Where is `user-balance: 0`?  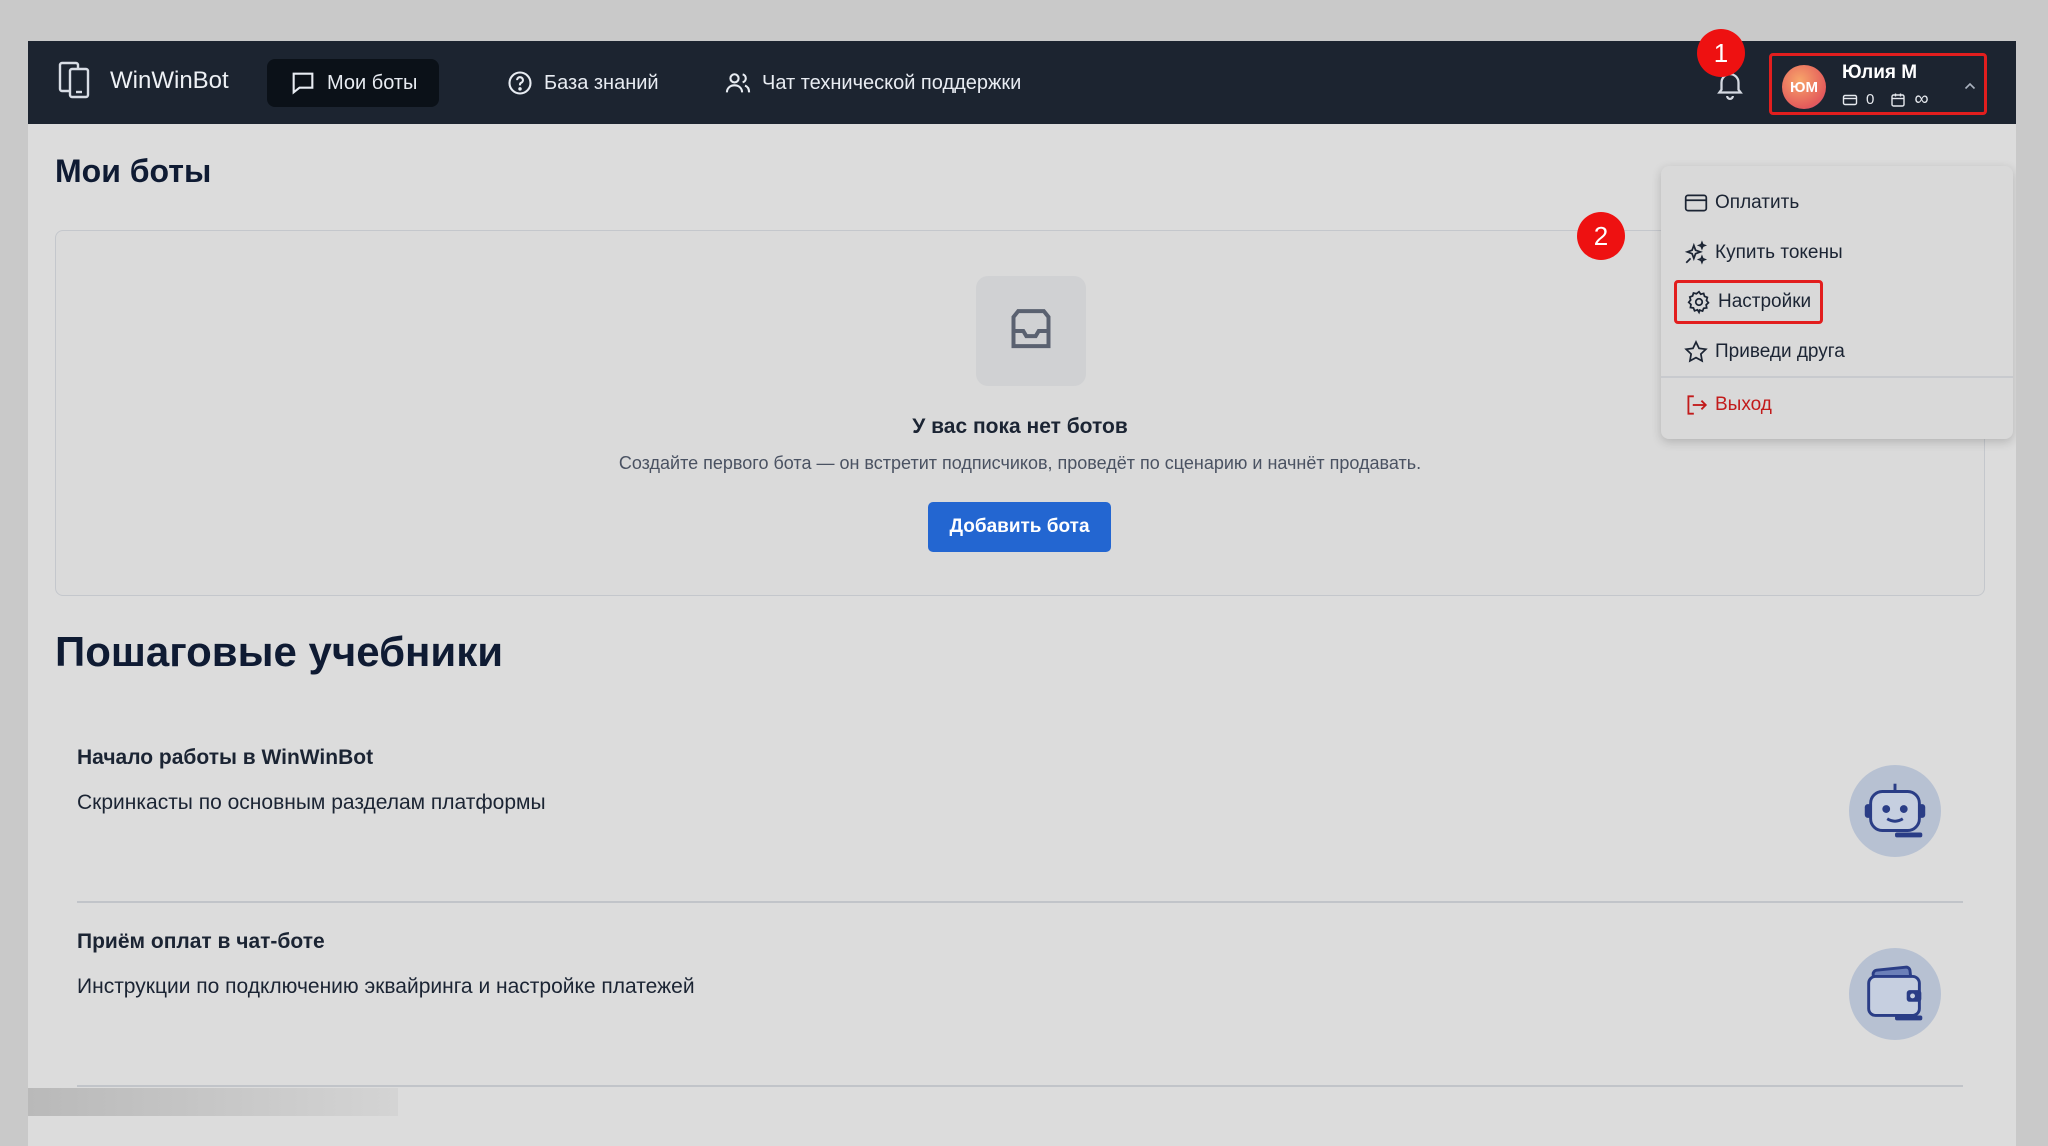
user-balance: 0 is located at coordinates (1870, 99).